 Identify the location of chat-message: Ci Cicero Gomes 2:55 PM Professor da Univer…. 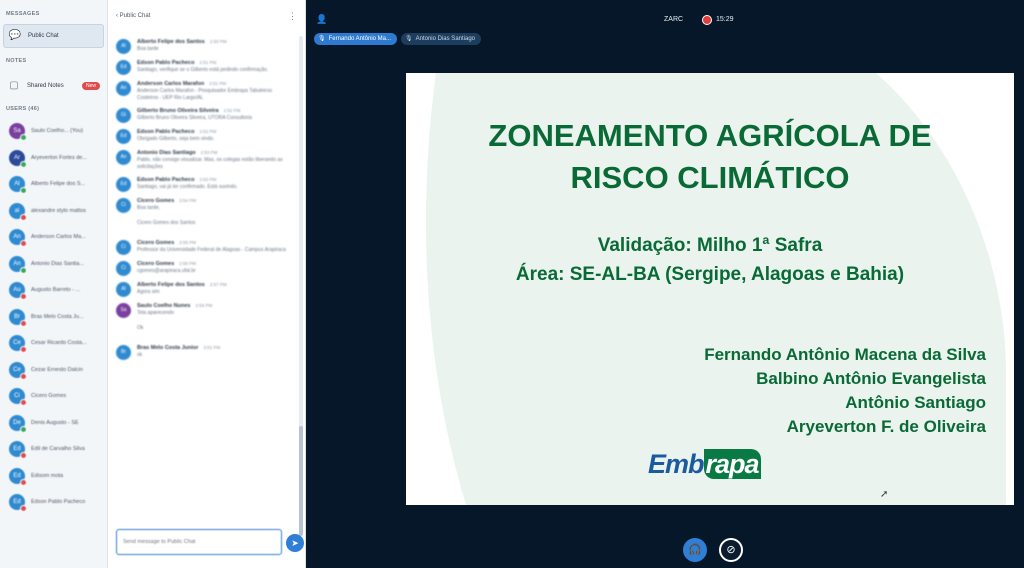
(202, 247).